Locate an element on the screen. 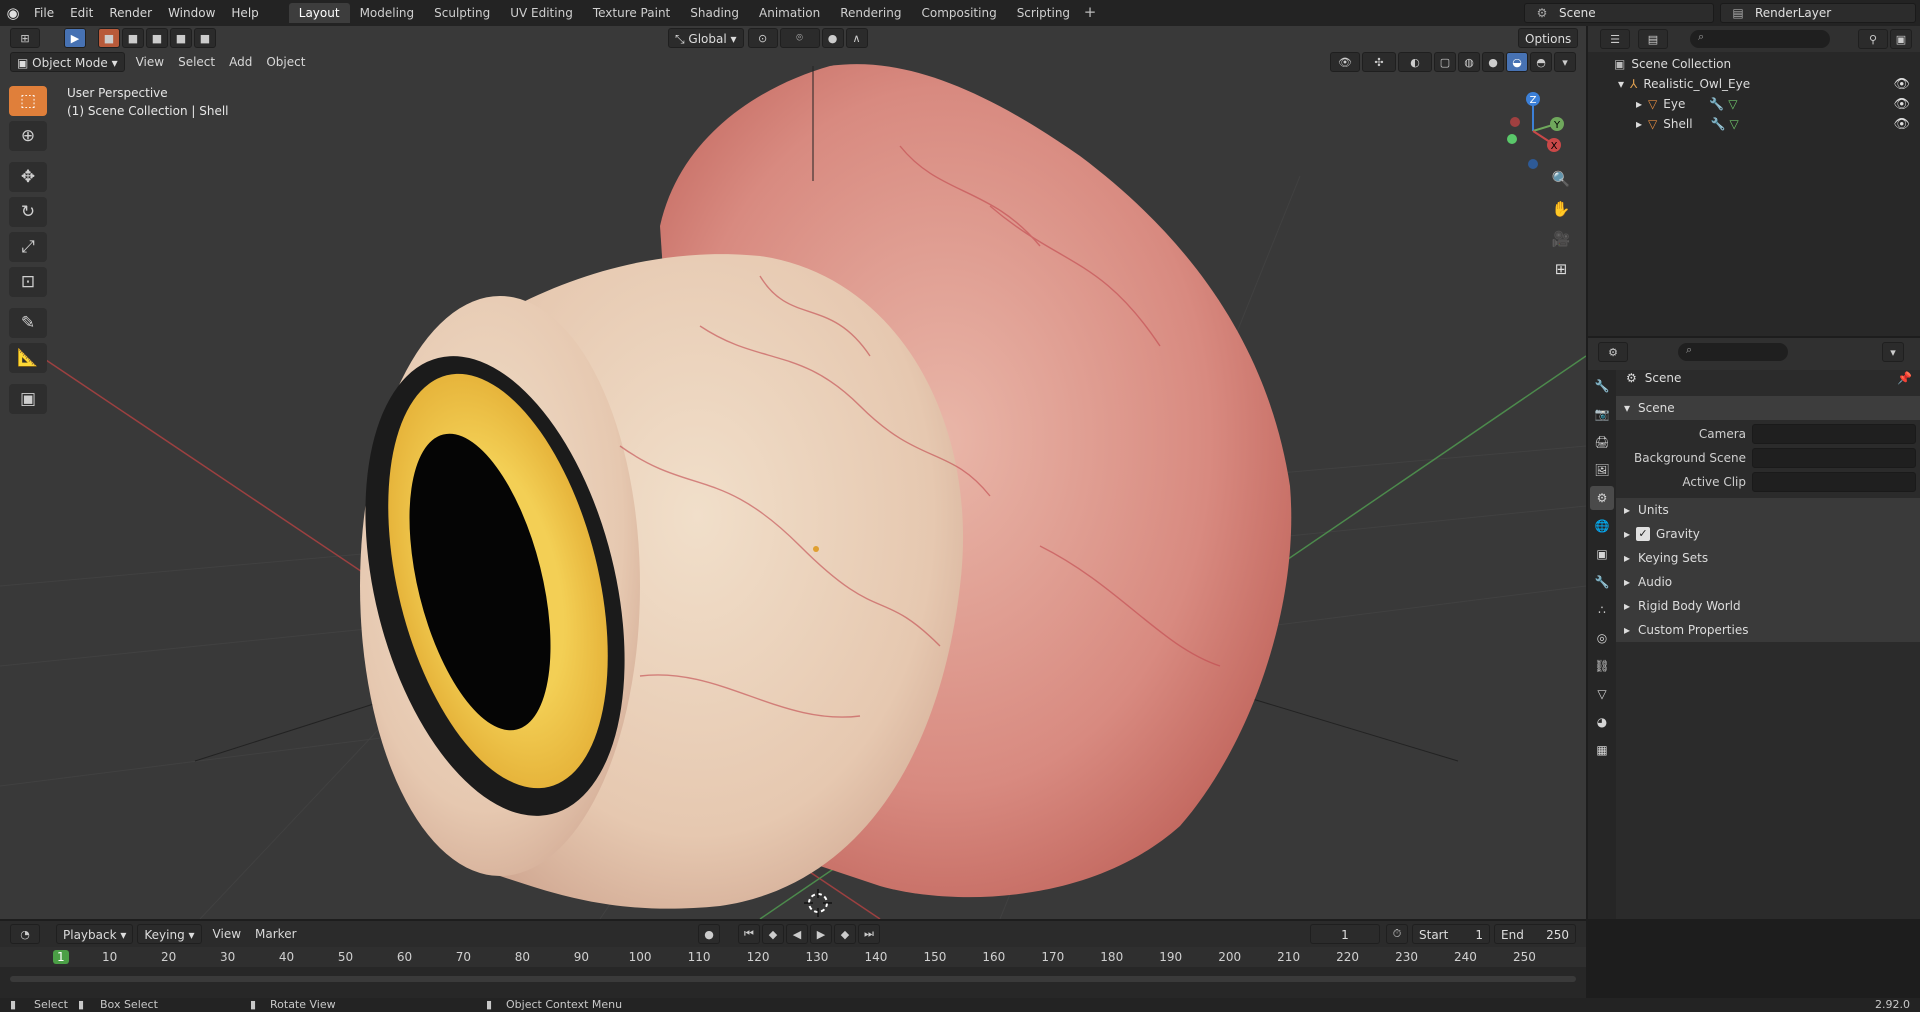  options-dropdown: Options is located at coordinates (1548, 38).